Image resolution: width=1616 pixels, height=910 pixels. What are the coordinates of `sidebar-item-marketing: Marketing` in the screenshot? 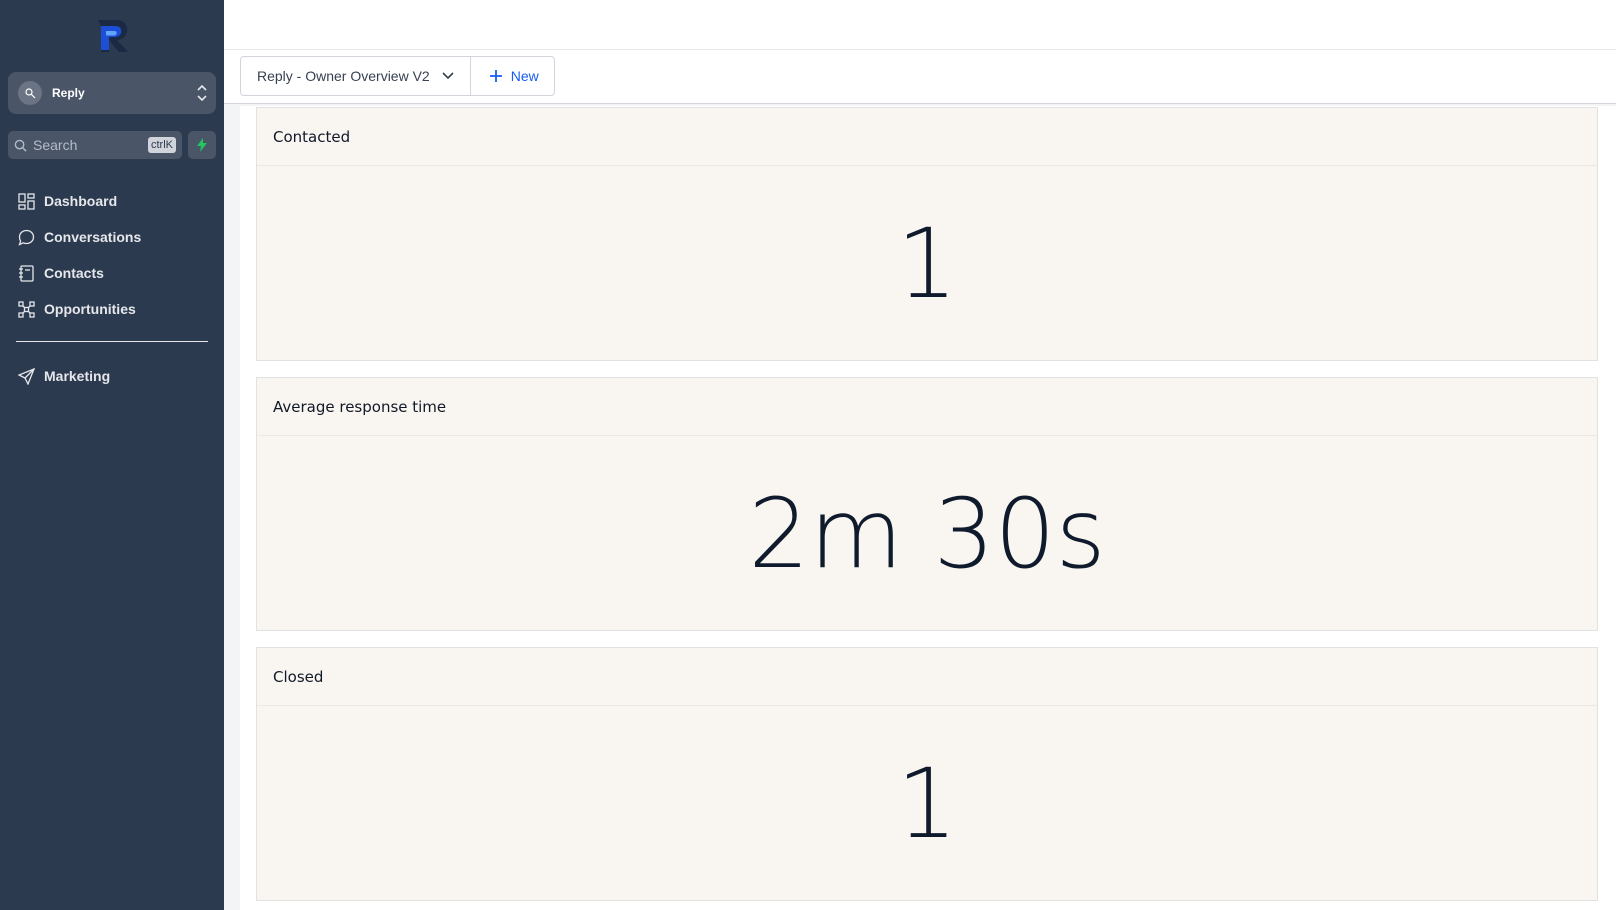 It's located at (112, 376).